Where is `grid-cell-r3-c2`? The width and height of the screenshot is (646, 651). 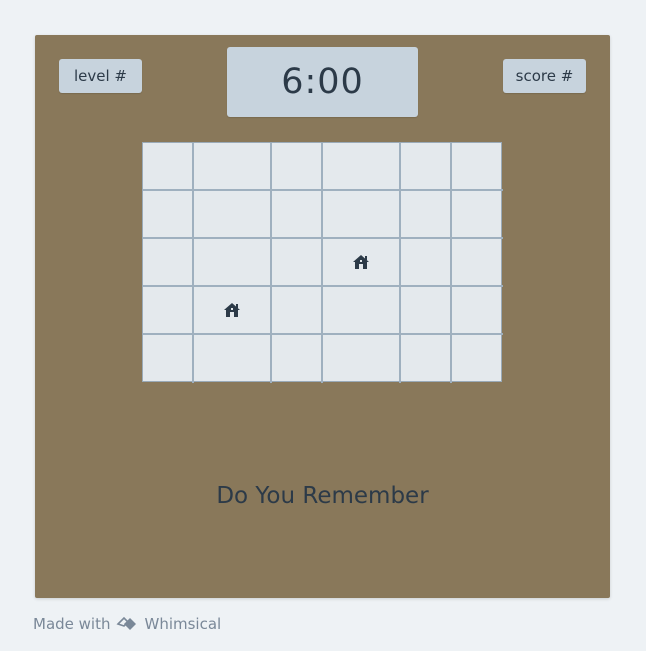
grid-cell-r3-c2 is located at coordinates (297, 311).